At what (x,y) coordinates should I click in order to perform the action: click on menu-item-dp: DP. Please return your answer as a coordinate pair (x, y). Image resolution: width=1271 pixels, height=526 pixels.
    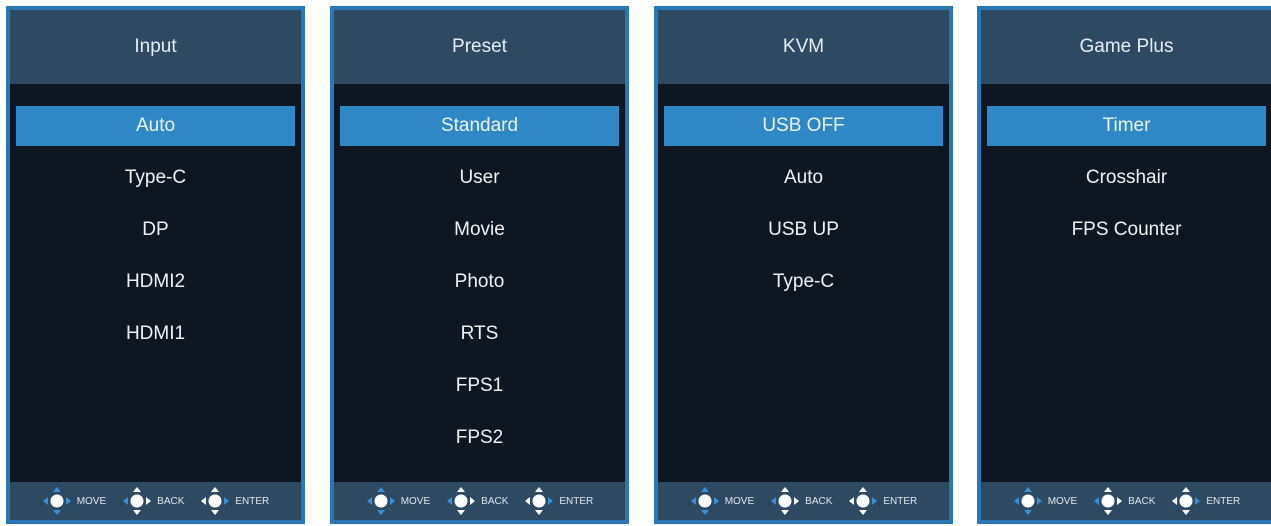
    Looking at the image, I should click on (155, 230).